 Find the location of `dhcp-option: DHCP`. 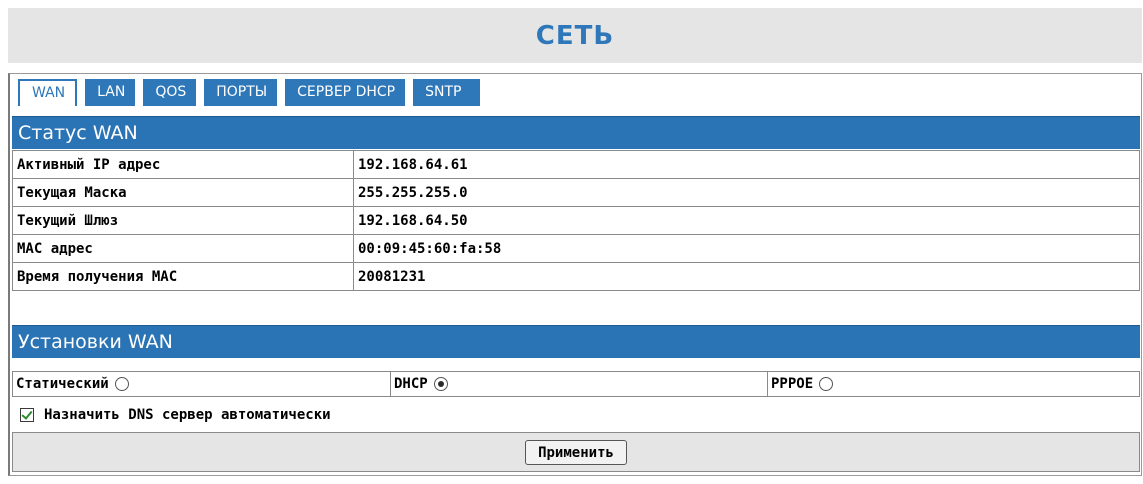

dhcp-option: DHCP is located at coordinates (578, 384).